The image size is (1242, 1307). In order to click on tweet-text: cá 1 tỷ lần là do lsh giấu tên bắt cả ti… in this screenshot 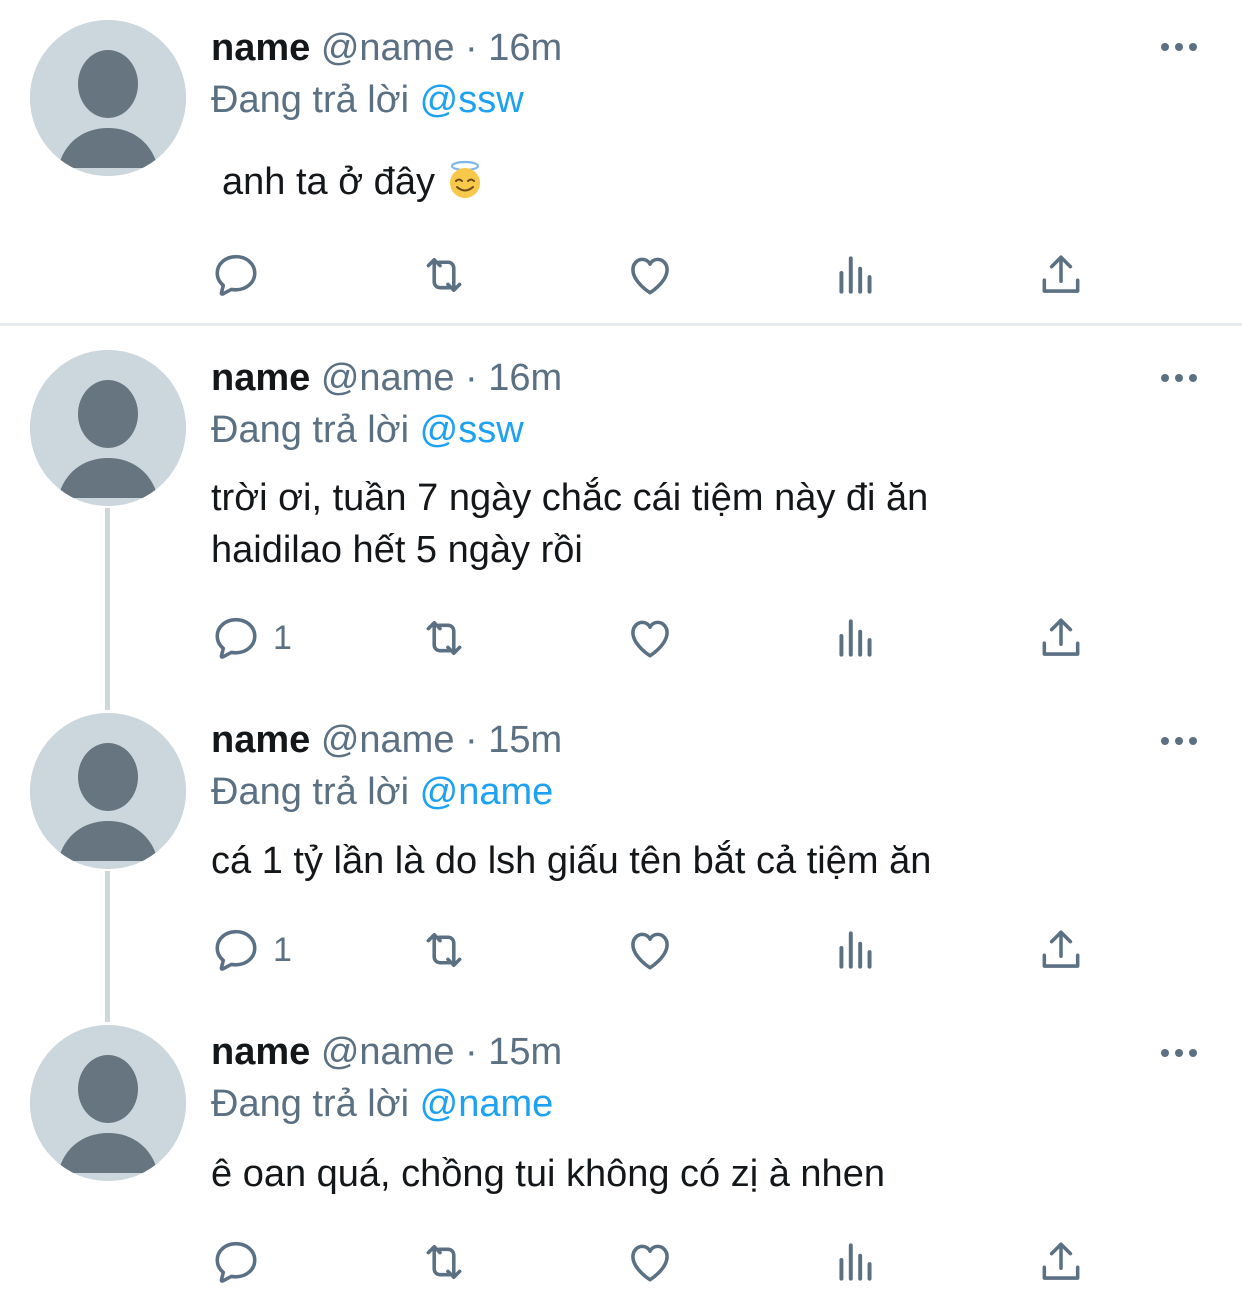, I will do `click(571, 861)`.